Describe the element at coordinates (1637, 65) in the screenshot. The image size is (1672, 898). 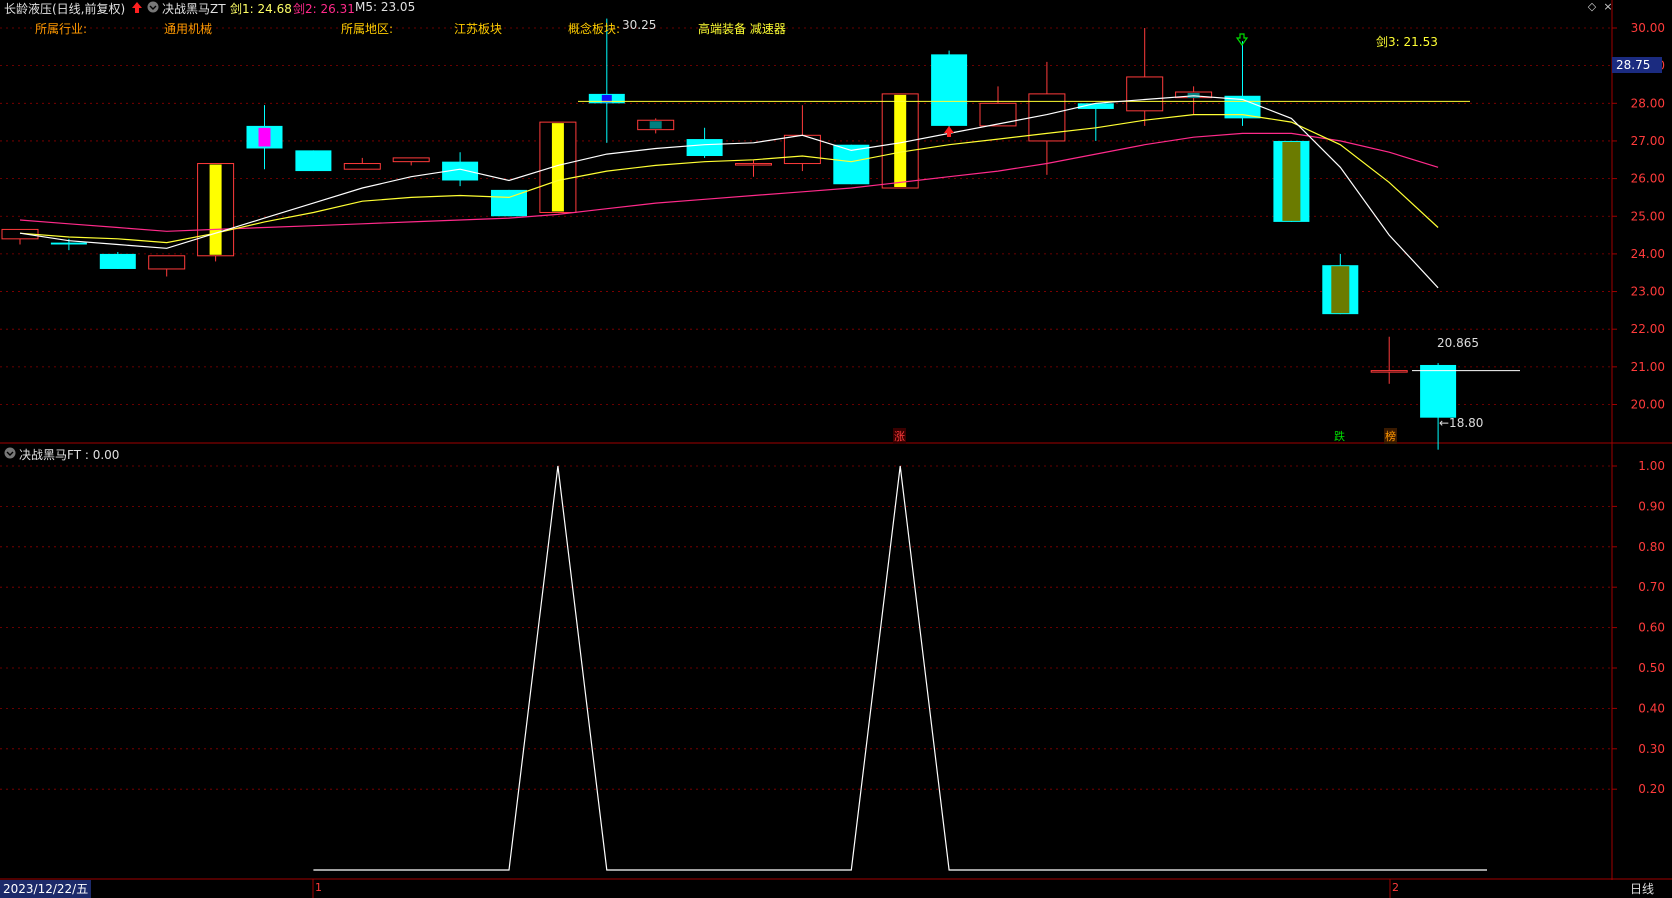
I see `current-price-tag: 28.75` at that location.